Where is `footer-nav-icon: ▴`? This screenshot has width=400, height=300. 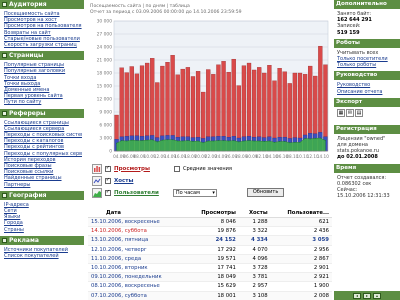 footer-nav-icon: ▴ is located at coordinates (377, 295).